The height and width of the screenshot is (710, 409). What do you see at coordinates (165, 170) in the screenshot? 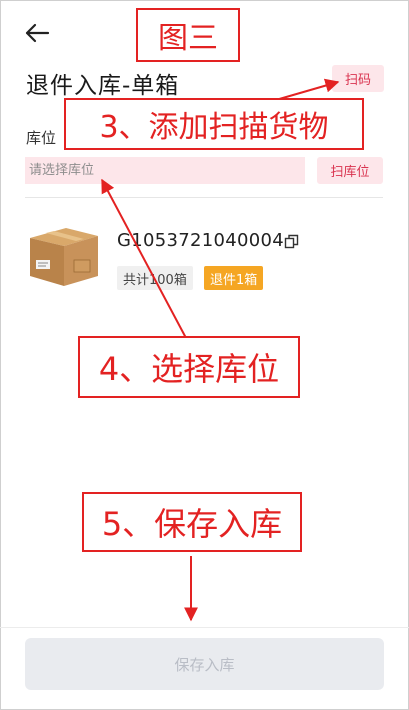
I see `location-input` at bounding box center [165, 170].